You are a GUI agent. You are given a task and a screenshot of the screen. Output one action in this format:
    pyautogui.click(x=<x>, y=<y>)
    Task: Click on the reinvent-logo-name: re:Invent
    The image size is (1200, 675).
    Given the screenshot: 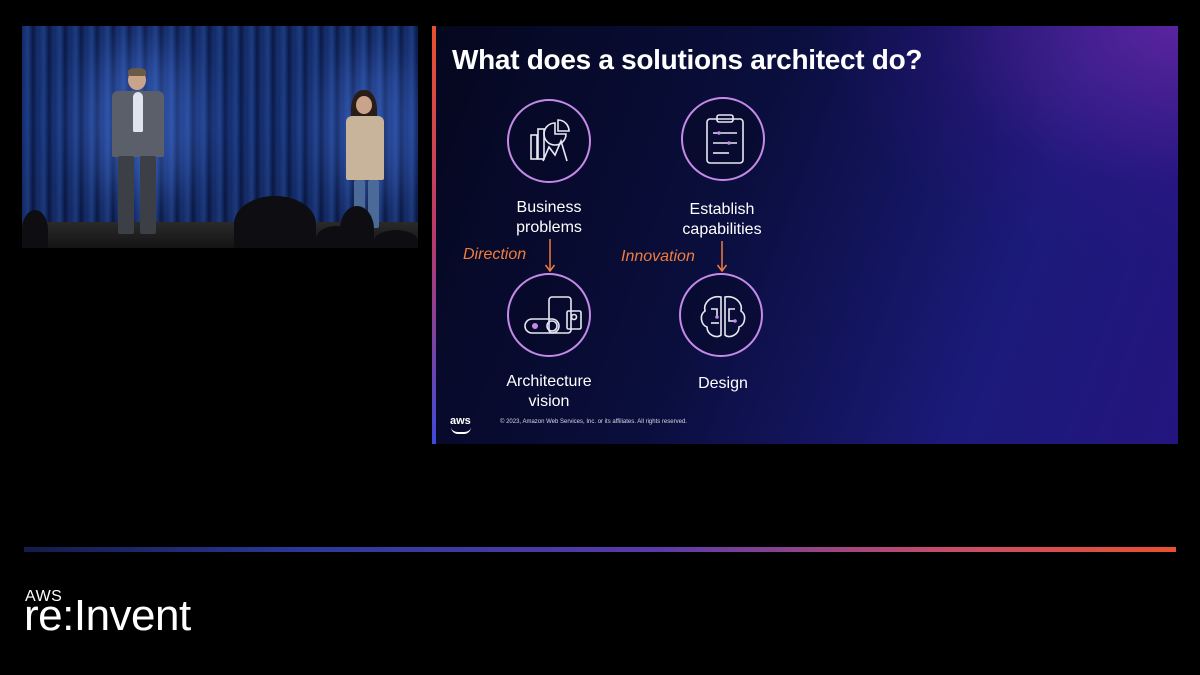 What is the action you would take?
    pyautogui.click(x=107, y=615)
    